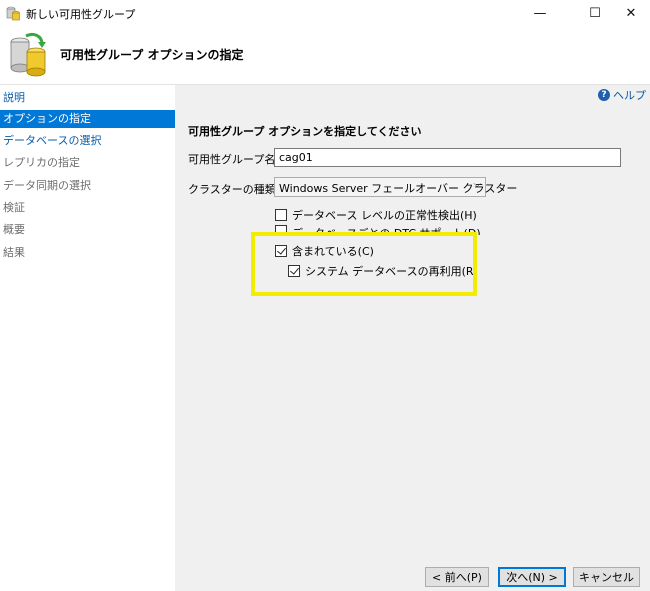 The height and width of the screenshot is (591, 650). Describe the element at coordinates (87, 141) in the screenshot. I see `sidebar-item-select-databases: データベースの選択` at that location.